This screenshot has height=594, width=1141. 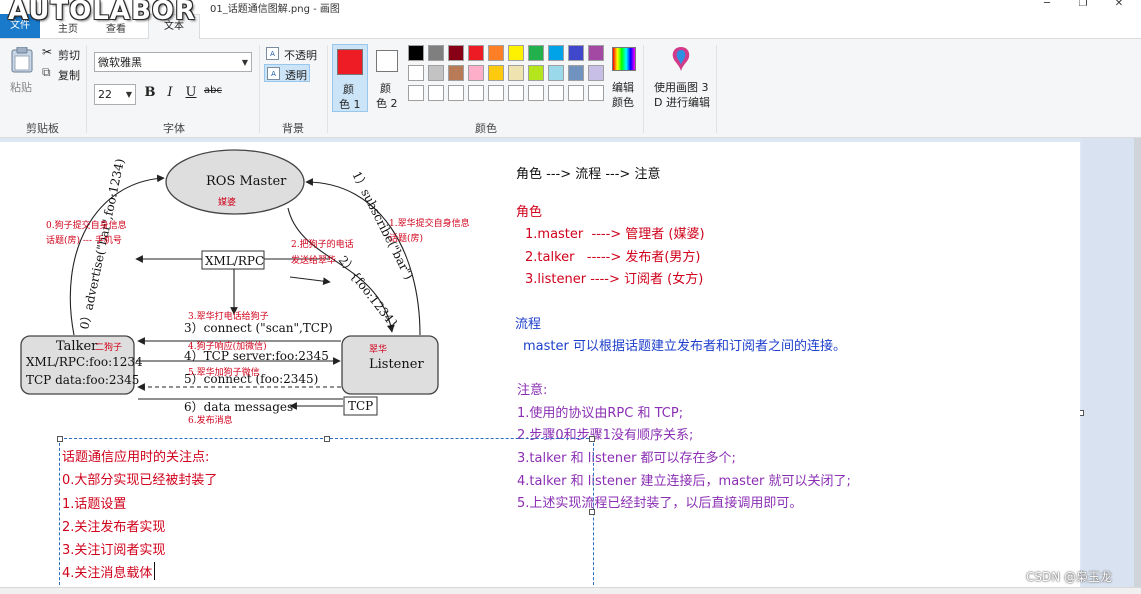 I want to click on textbox-line-3: 2.关注发布者实现, so click(x=113, y=525).